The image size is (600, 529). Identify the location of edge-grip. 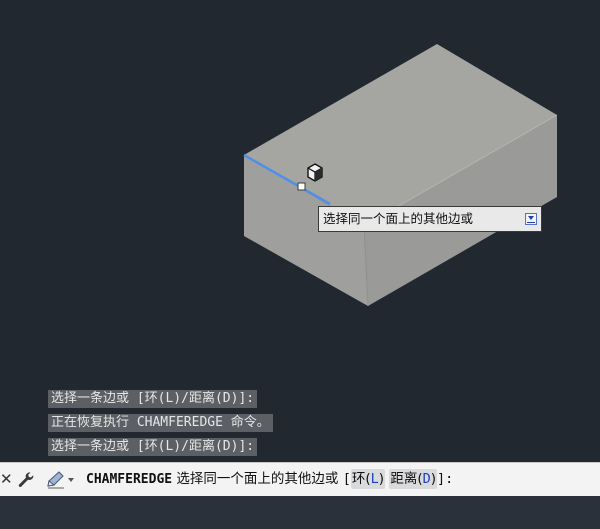
(301, 186).